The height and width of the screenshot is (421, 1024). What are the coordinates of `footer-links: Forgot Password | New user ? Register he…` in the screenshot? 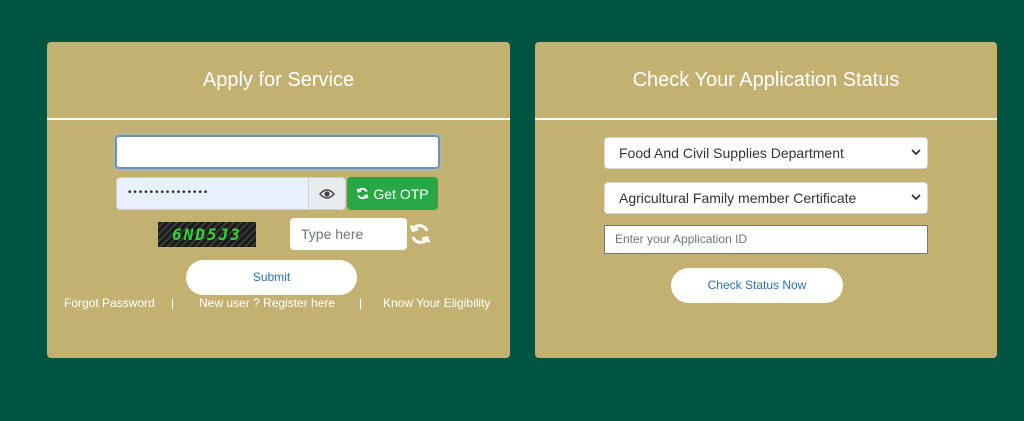 It's located at (278, 304).